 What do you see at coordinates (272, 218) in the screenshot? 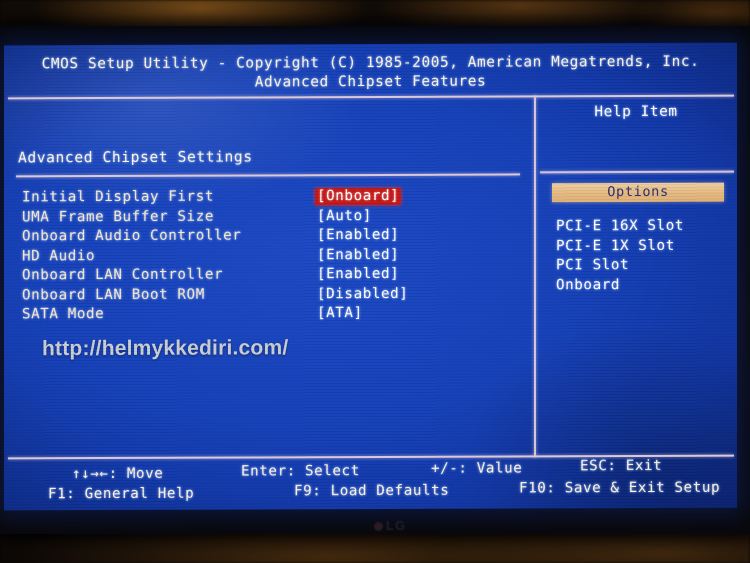
I see `setting-row-uma-frame-buffer-size: UMA Frame Buffer Size [Auto]` at bounding box center [272, 218].